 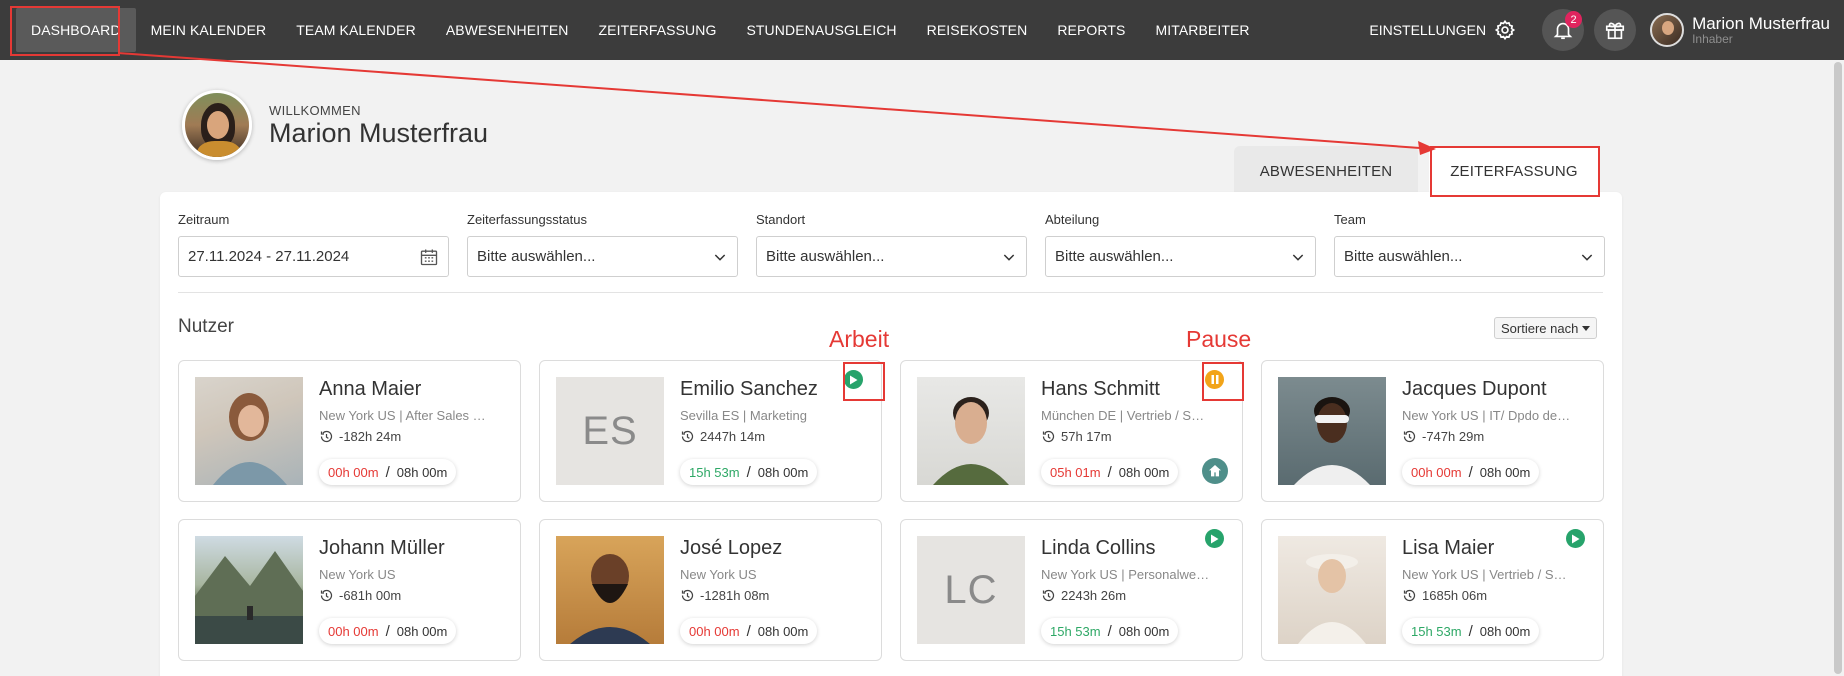 I want to click on annotation-label-work: Arbeit, so click(x=859, y=339).